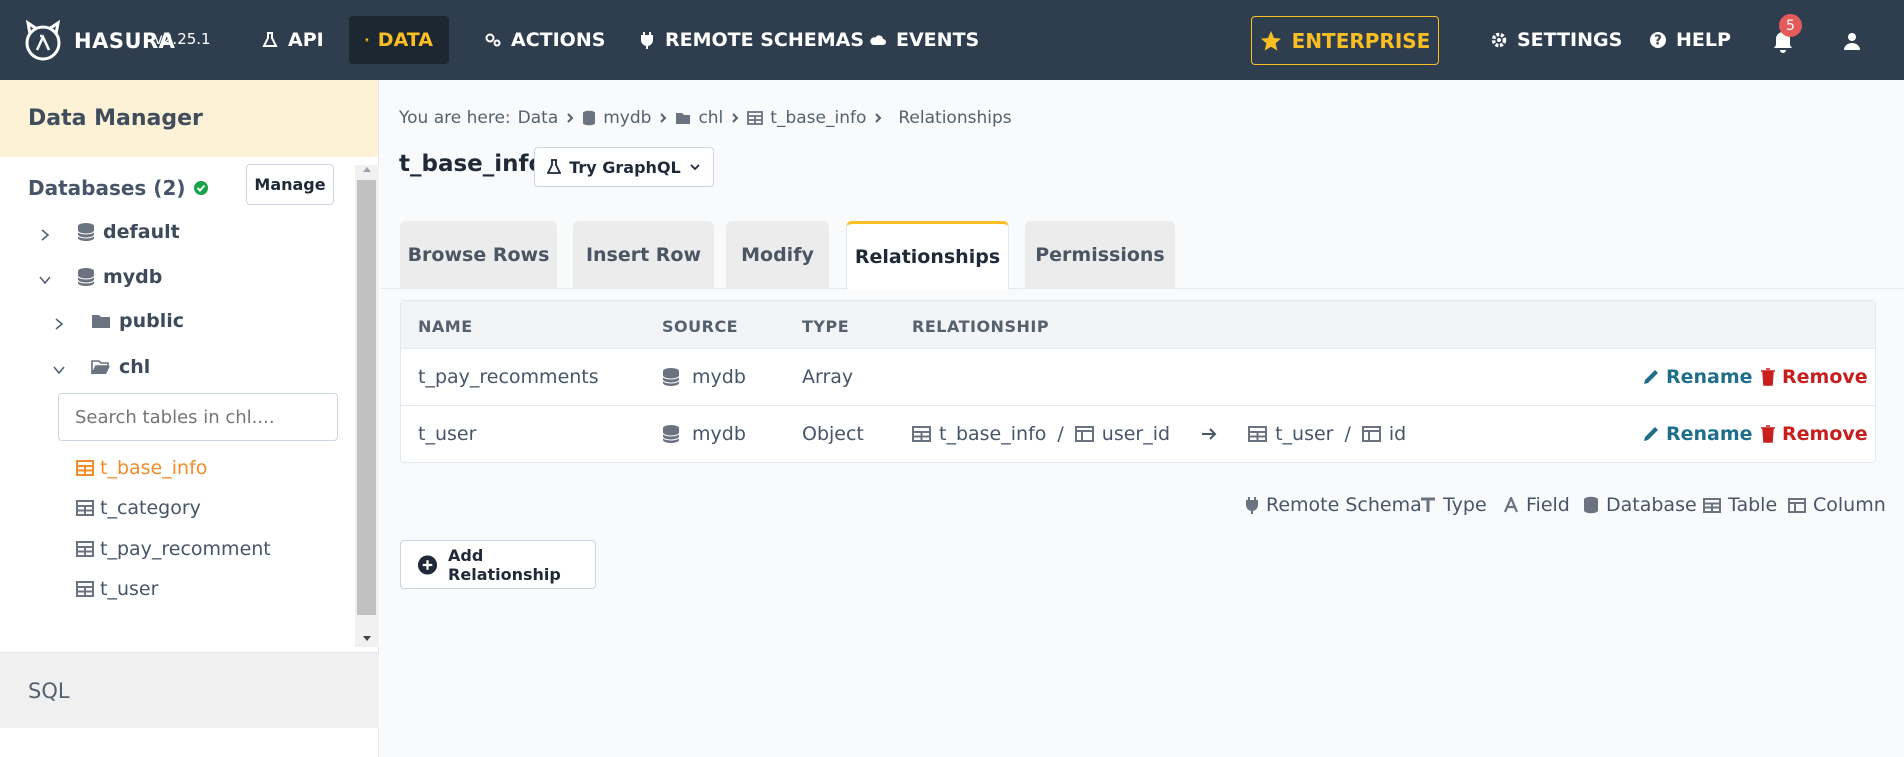  I want to click on breadcrumb-db: mydb, so click(627, 118).